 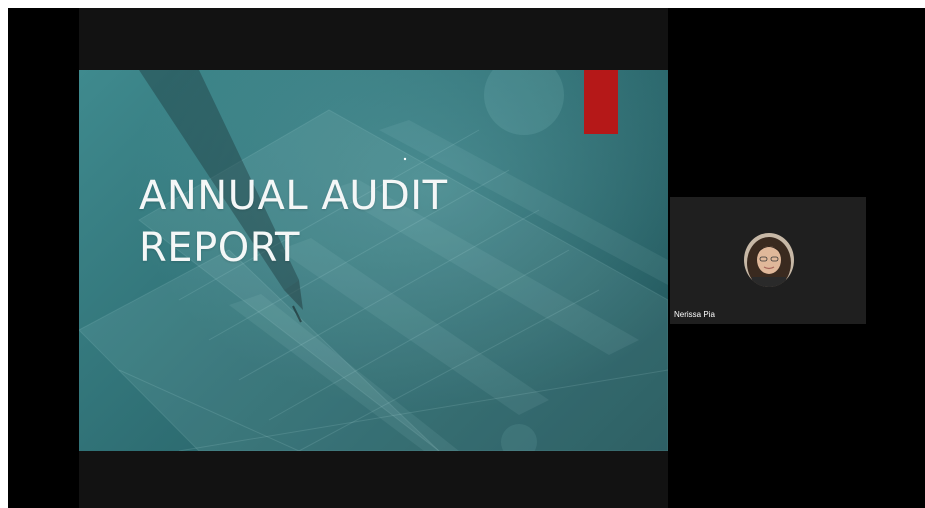 I want to click on participant-video-tile: Nerissa Pia, so click(x=768, y=260).